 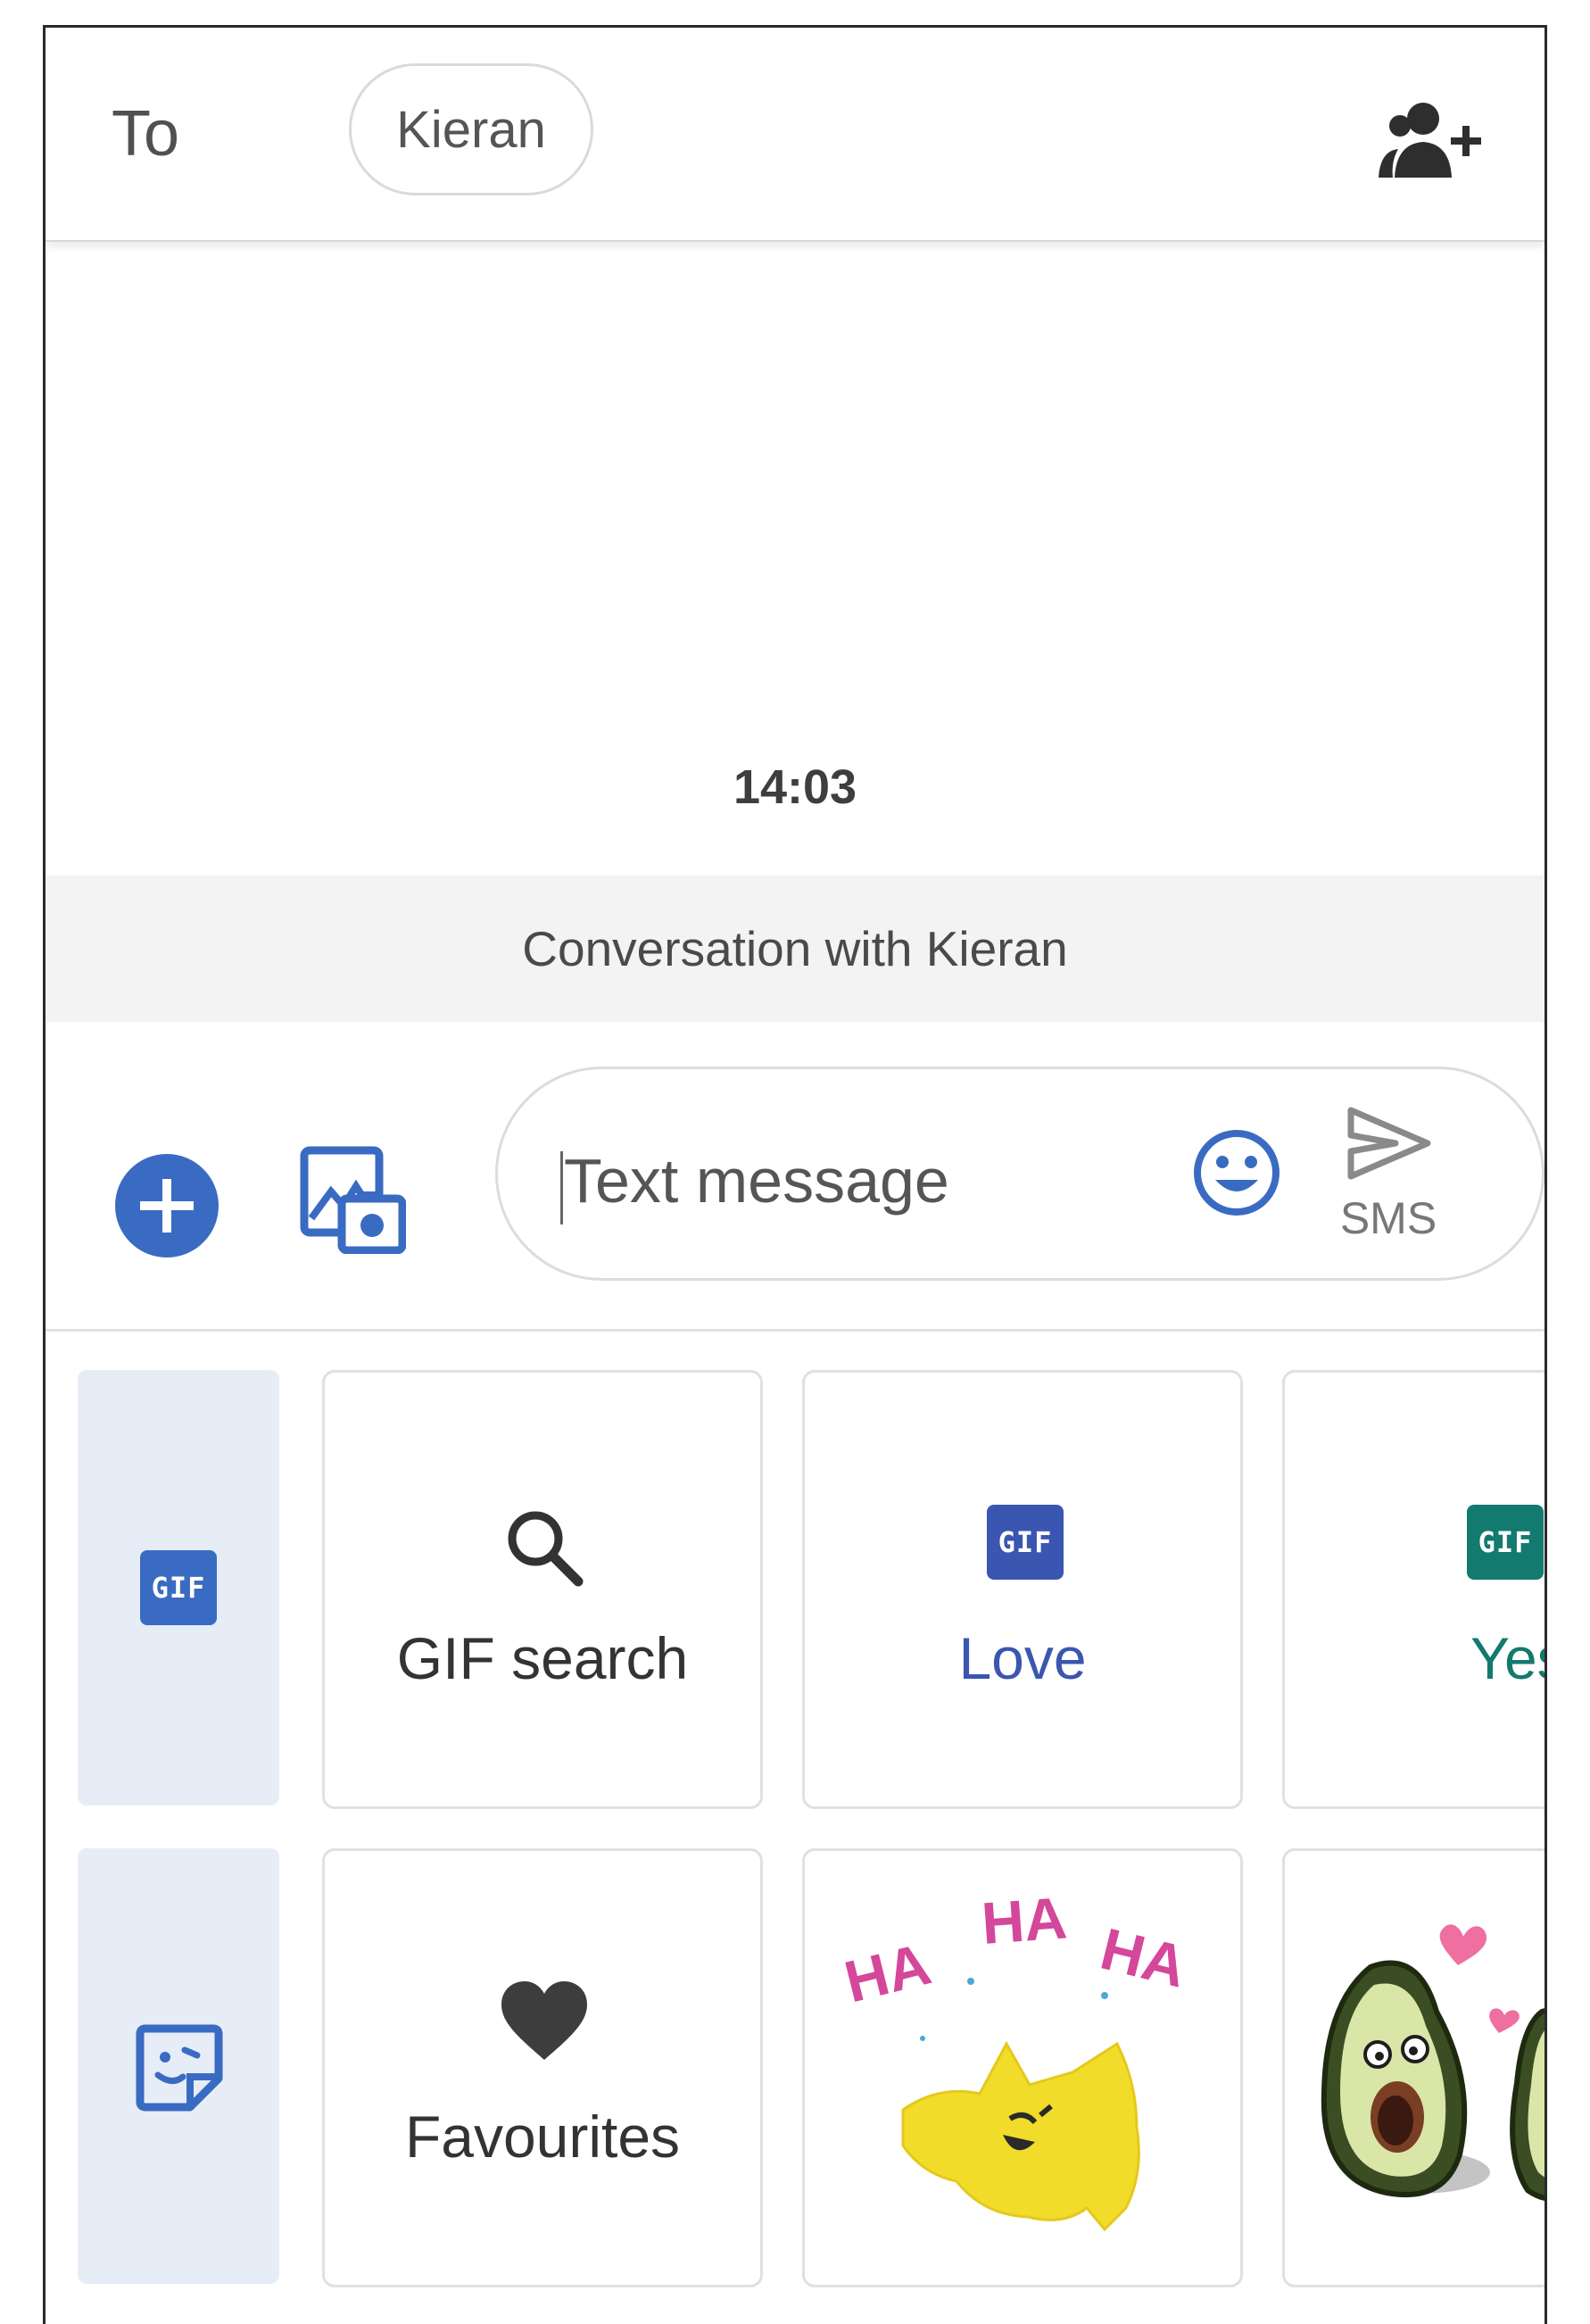 What do you see at coordinates (1023, 1658) in the screenshot?
I see `gif-category-label: Love` at bounding box center [1023, 1658].